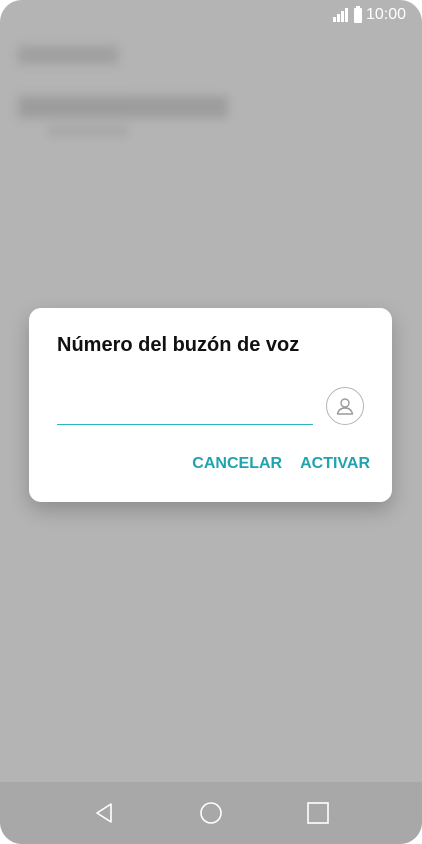 The width and height of the screenshot is (422, 844). What do you see at coordinates (123, 88) in the screenshot?
I see `background-screen-blurred` at bounding box center [123, 88].